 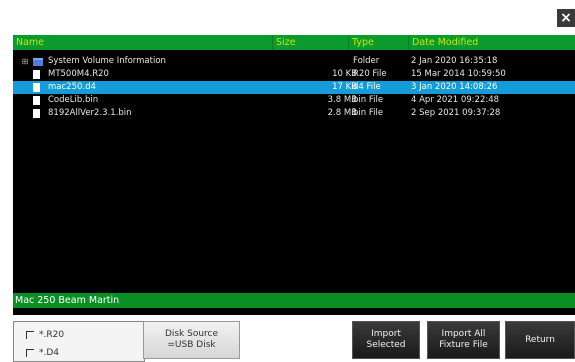 I want to click on file-date: 2 Sep 2021 09:37:28, so click(x=456, y=113).